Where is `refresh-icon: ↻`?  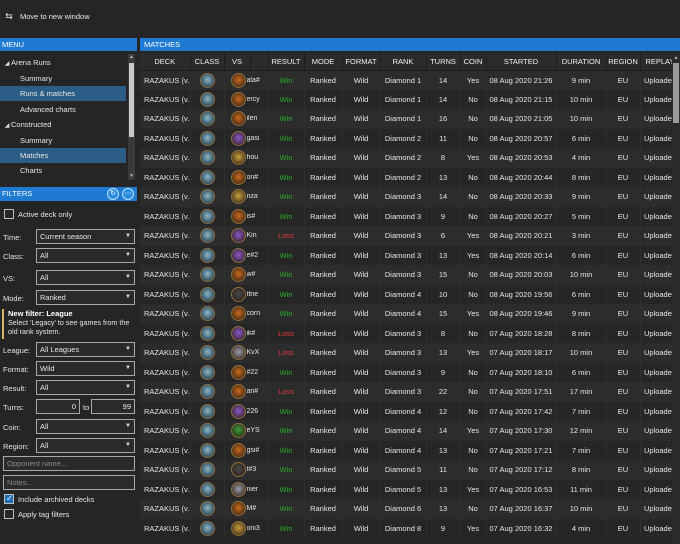 refresh-icon: ↻ is located at coordinates (113, 194).